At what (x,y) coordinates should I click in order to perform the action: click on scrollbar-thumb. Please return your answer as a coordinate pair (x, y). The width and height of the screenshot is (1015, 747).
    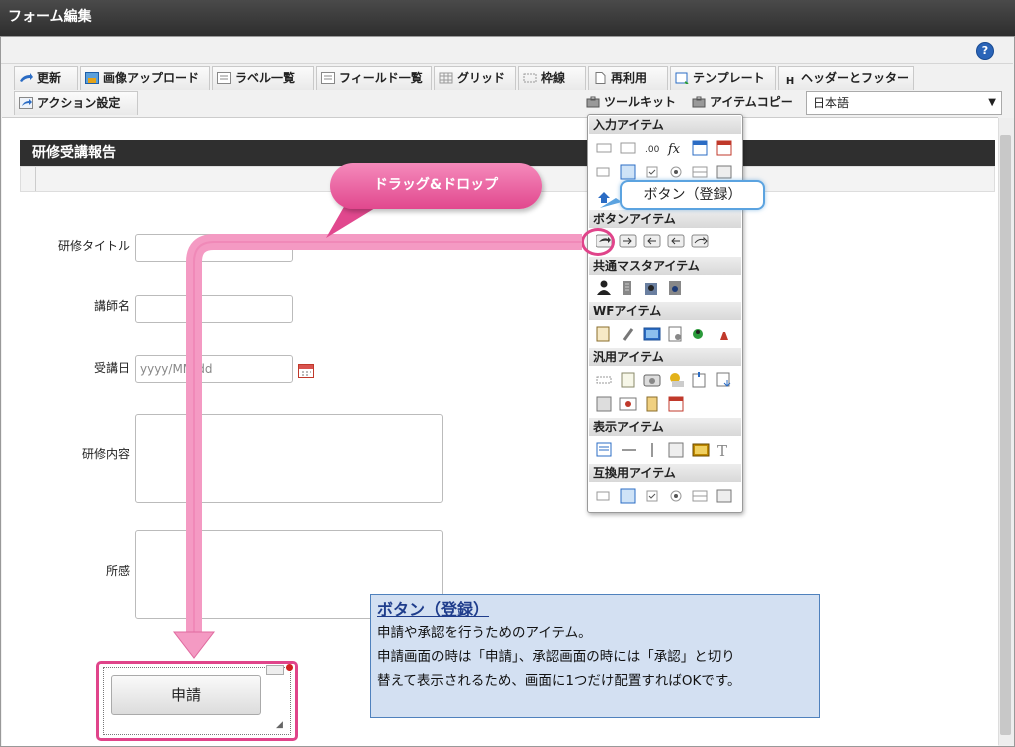
    Looking at the image, I should click on (1005, 435).